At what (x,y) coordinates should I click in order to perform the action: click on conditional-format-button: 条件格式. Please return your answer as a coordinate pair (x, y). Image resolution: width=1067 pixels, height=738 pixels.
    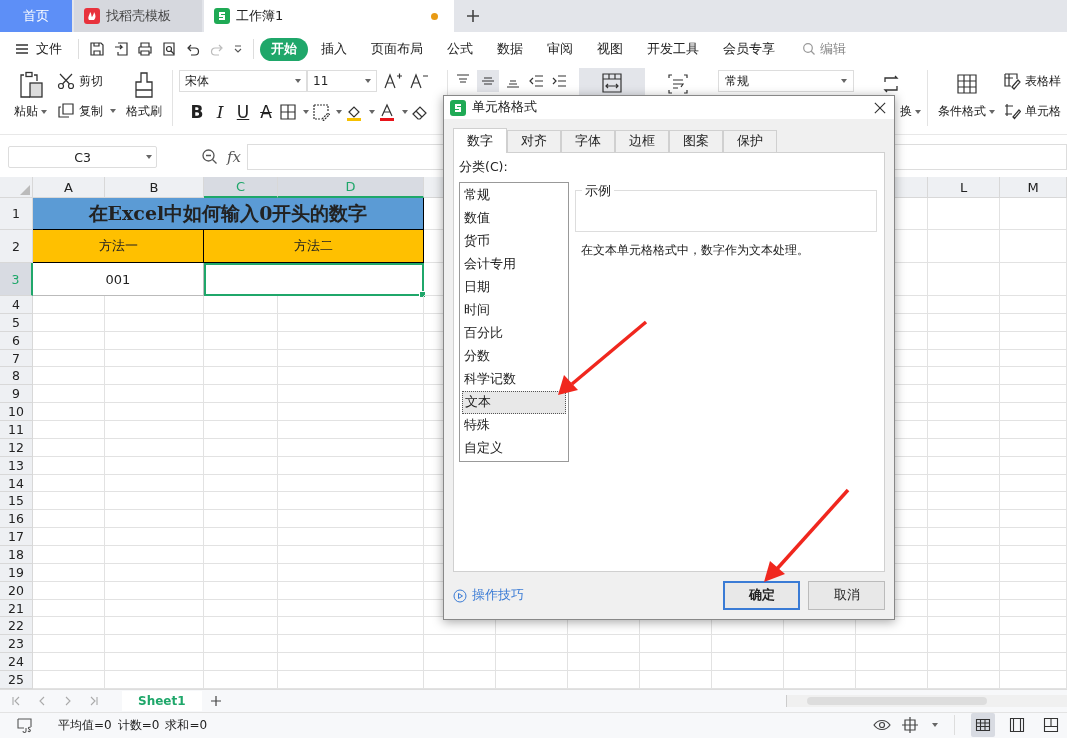
    Looking at the image, I should click on (966, 100).